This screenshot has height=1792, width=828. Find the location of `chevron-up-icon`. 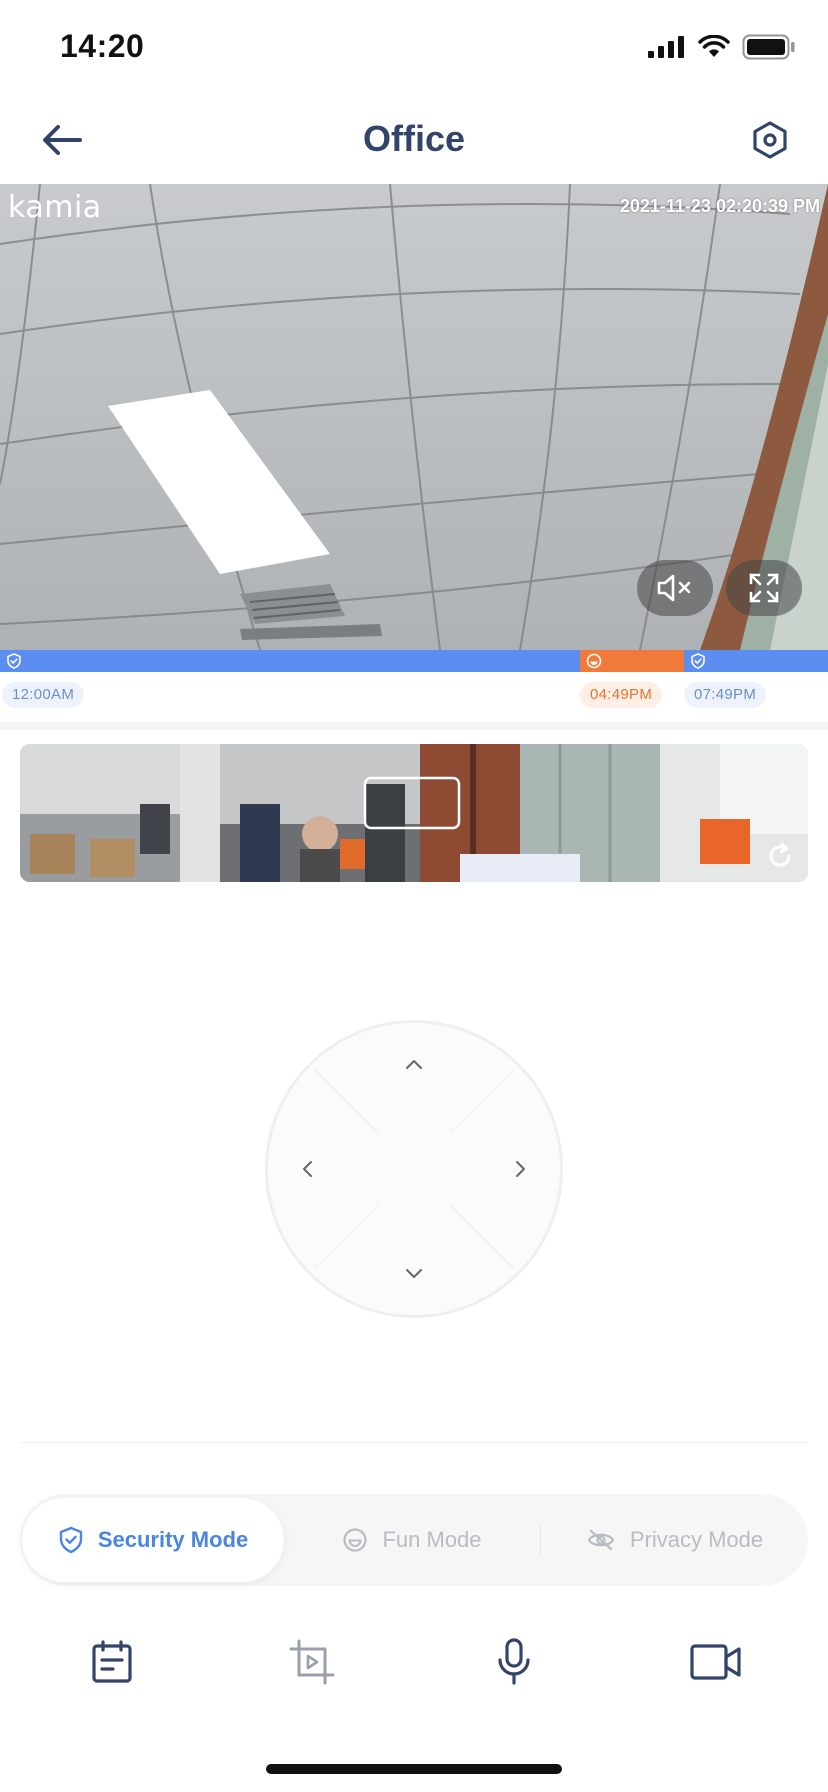

chevron-up-icon is located at coordinates (414, 1064).